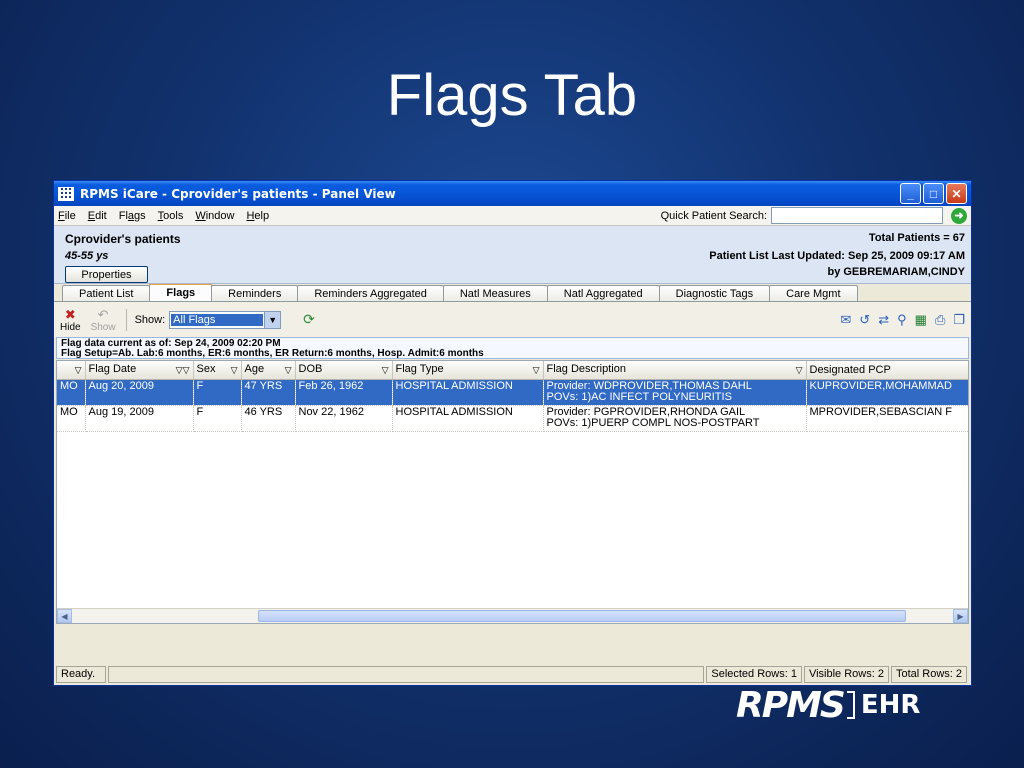 This screenshot has width=1024, height=768. Describe the element at coordinates (217, 392) in the screenshot. I see `cell-sex: F` at that location.